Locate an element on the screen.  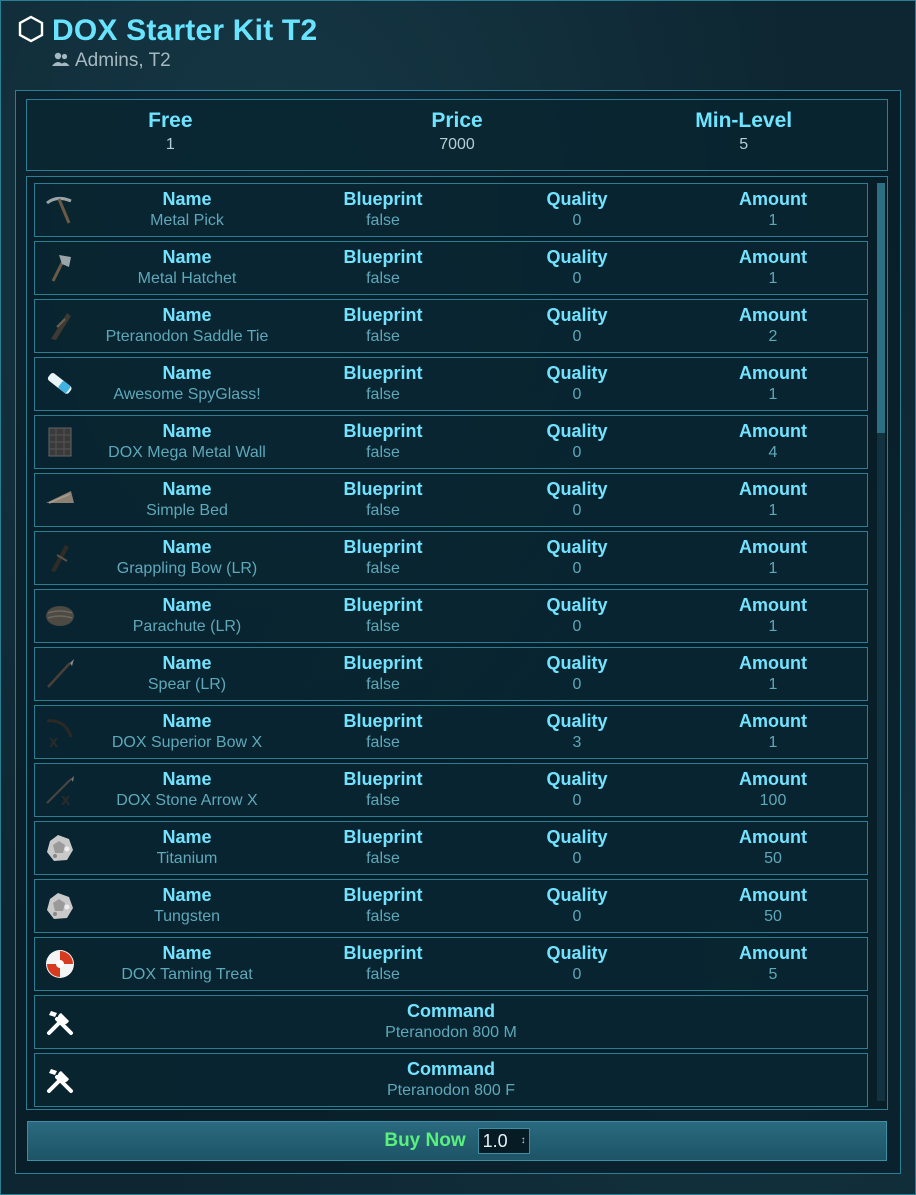
stat-value: 5 is located at coordinates (744, 144).